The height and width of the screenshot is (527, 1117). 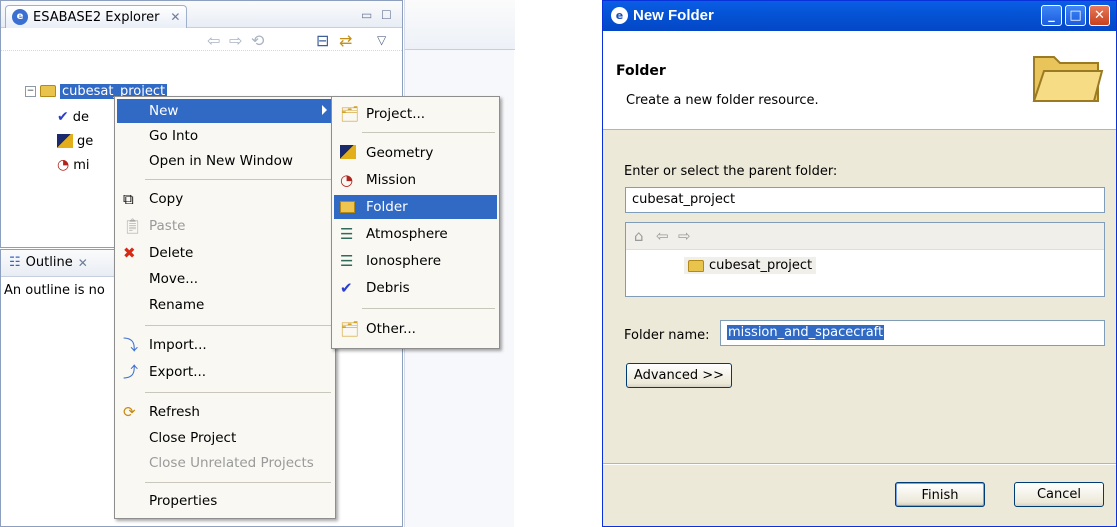 What do you see at coordinates (366, 15) in the screenshot?
I see `minimize-icon: ▭` at bounding box center [366, 15].